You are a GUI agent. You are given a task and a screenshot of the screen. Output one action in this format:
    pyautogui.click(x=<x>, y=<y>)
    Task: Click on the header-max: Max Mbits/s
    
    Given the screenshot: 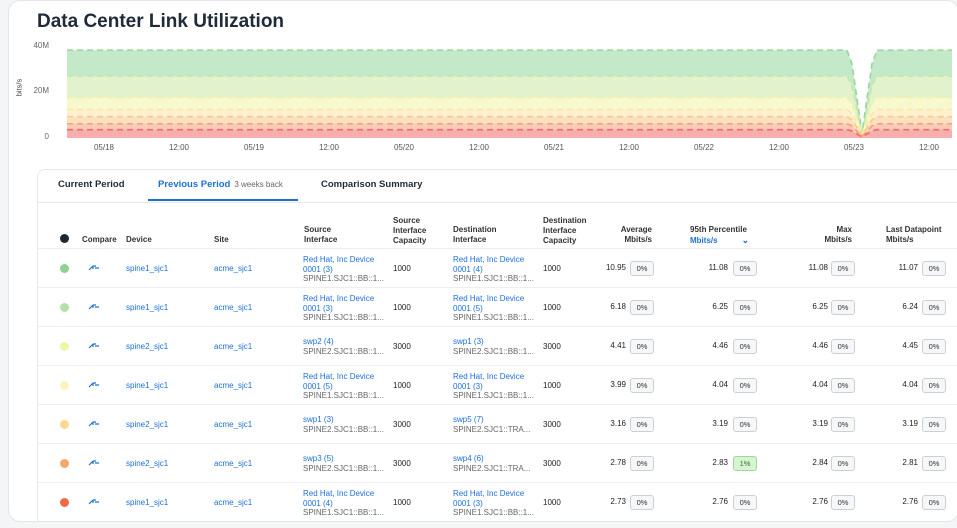 What is the action you would take?
    pyautogui.click(x=825, y=235)
    